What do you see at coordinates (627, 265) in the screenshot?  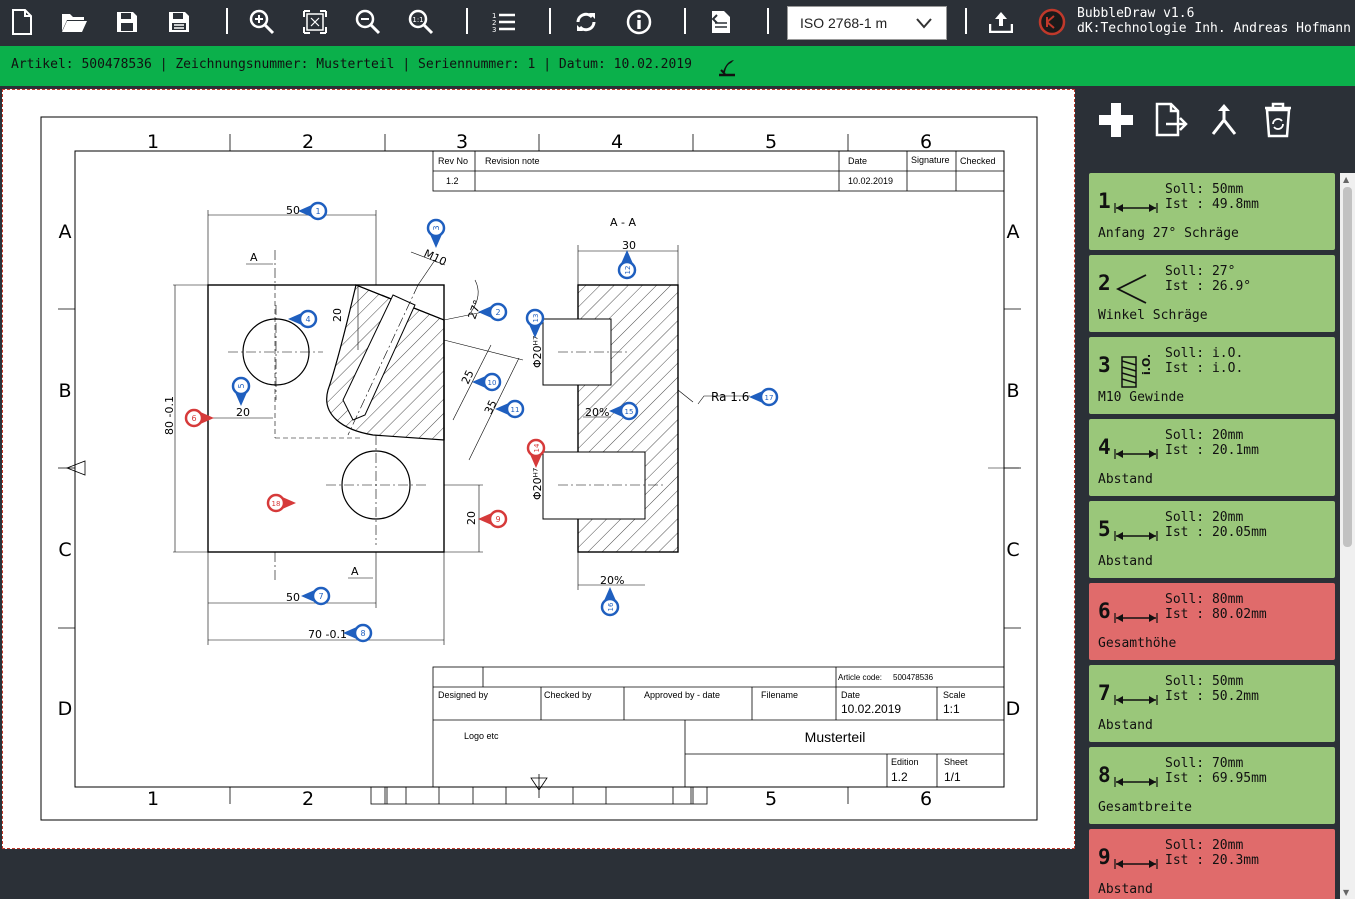 I see `measurement-bubble: 12` at bounding box center [627, 265].